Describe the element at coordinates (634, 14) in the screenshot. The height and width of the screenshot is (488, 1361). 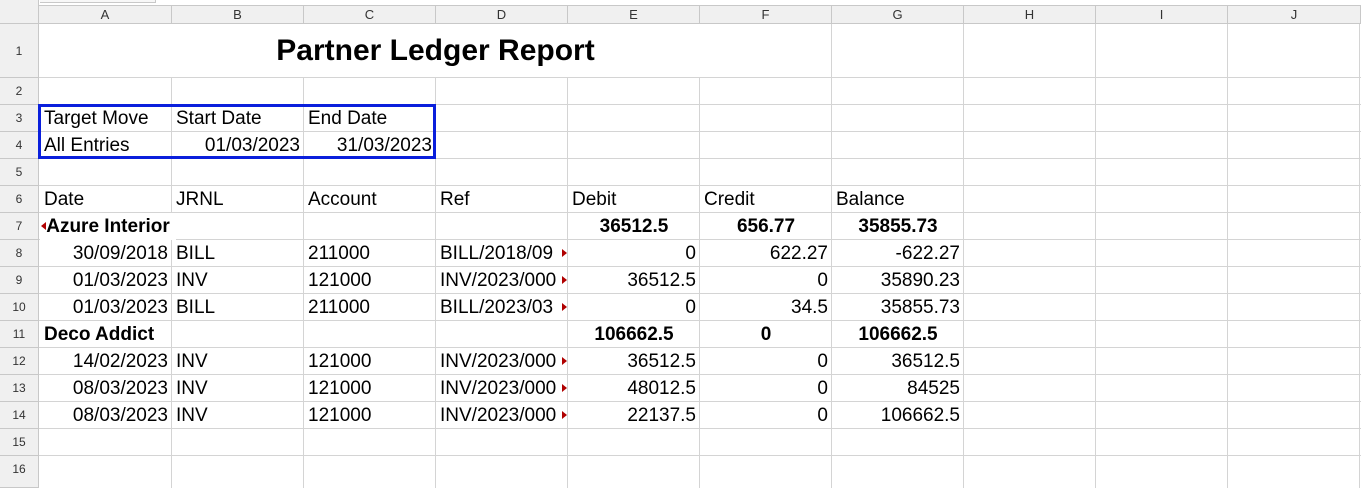
I see `column-header-e: E` at that location.